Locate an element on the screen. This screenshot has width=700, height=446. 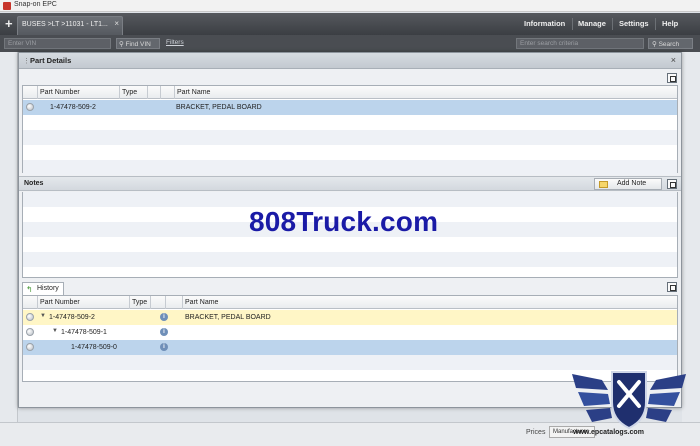
winged-shield-logo is located at coordinates (629, 400).